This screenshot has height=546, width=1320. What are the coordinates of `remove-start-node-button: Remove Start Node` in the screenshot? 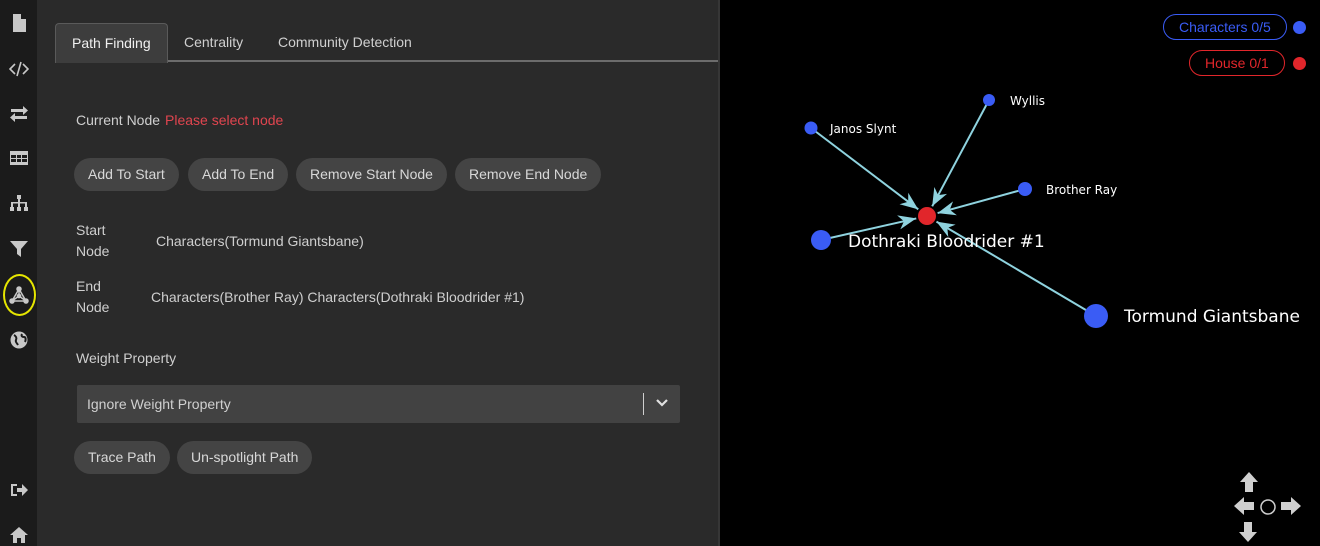 It's located at (371, 174).